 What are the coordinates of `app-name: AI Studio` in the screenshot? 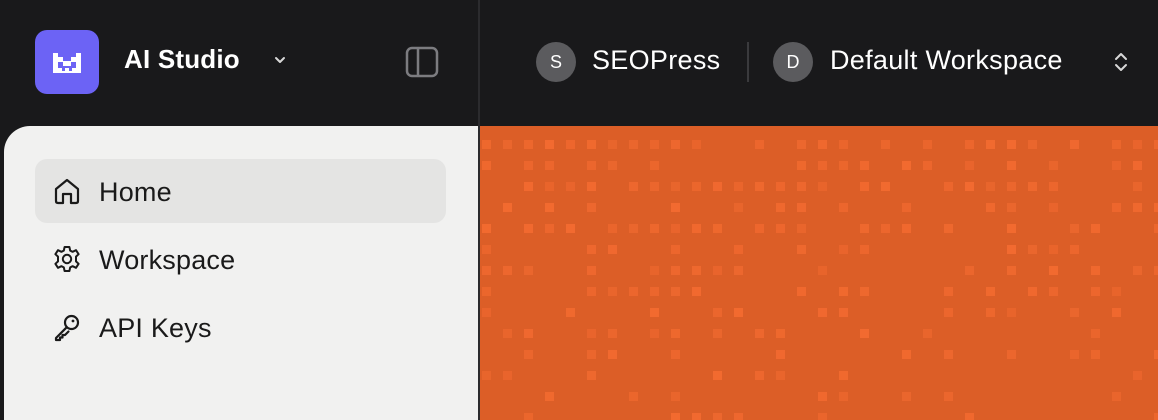 It's located at (182, 59).